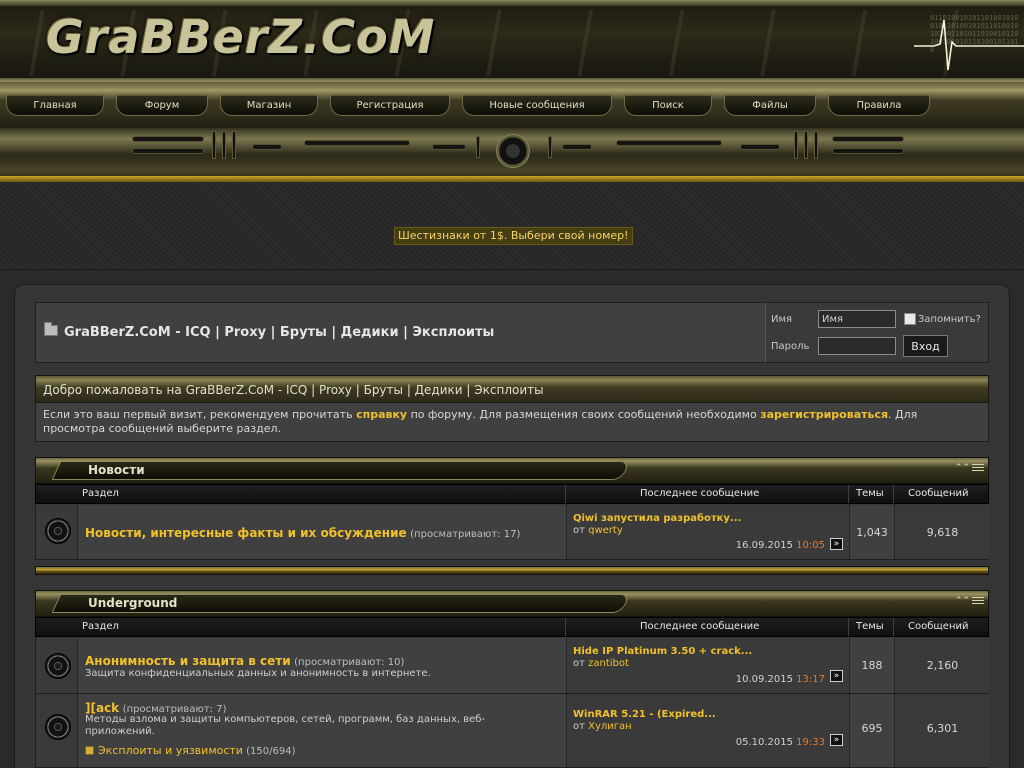 This screenshot has height=768, width=1024. Describe the element at coordinates (188, 661) in the screenshot. I see `forum-title: Анонимность и защита в сети` at that location.